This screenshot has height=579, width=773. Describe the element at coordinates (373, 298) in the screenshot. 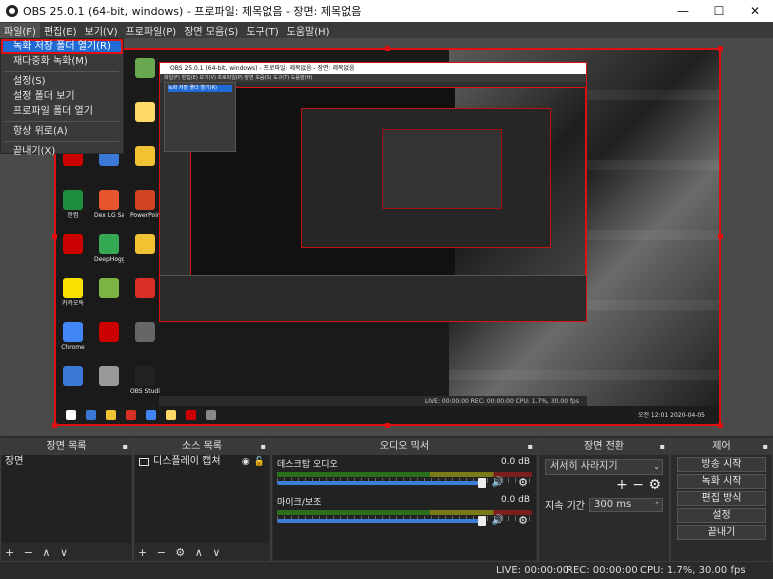

I see `nested-docks` at that location.